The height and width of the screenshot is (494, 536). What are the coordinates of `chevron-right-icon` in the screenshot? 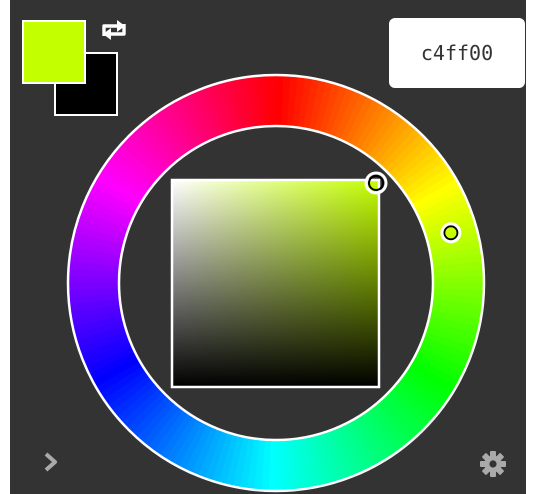 It's located at (52, 462).